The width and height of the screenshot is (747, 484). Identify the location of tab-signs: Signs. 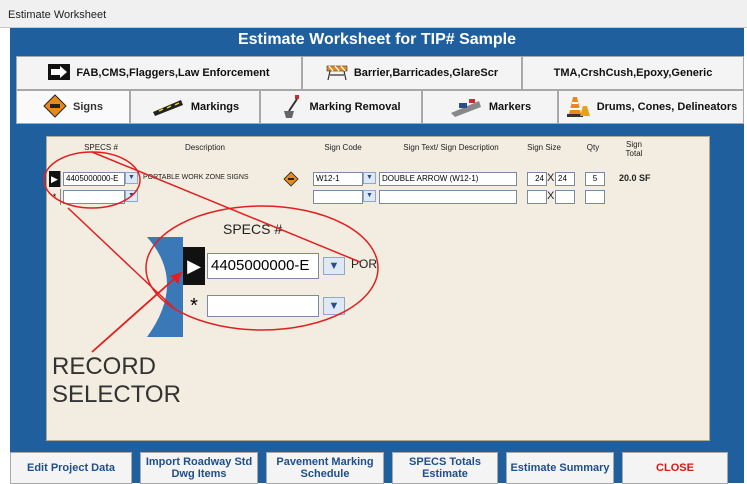
(73, 107).